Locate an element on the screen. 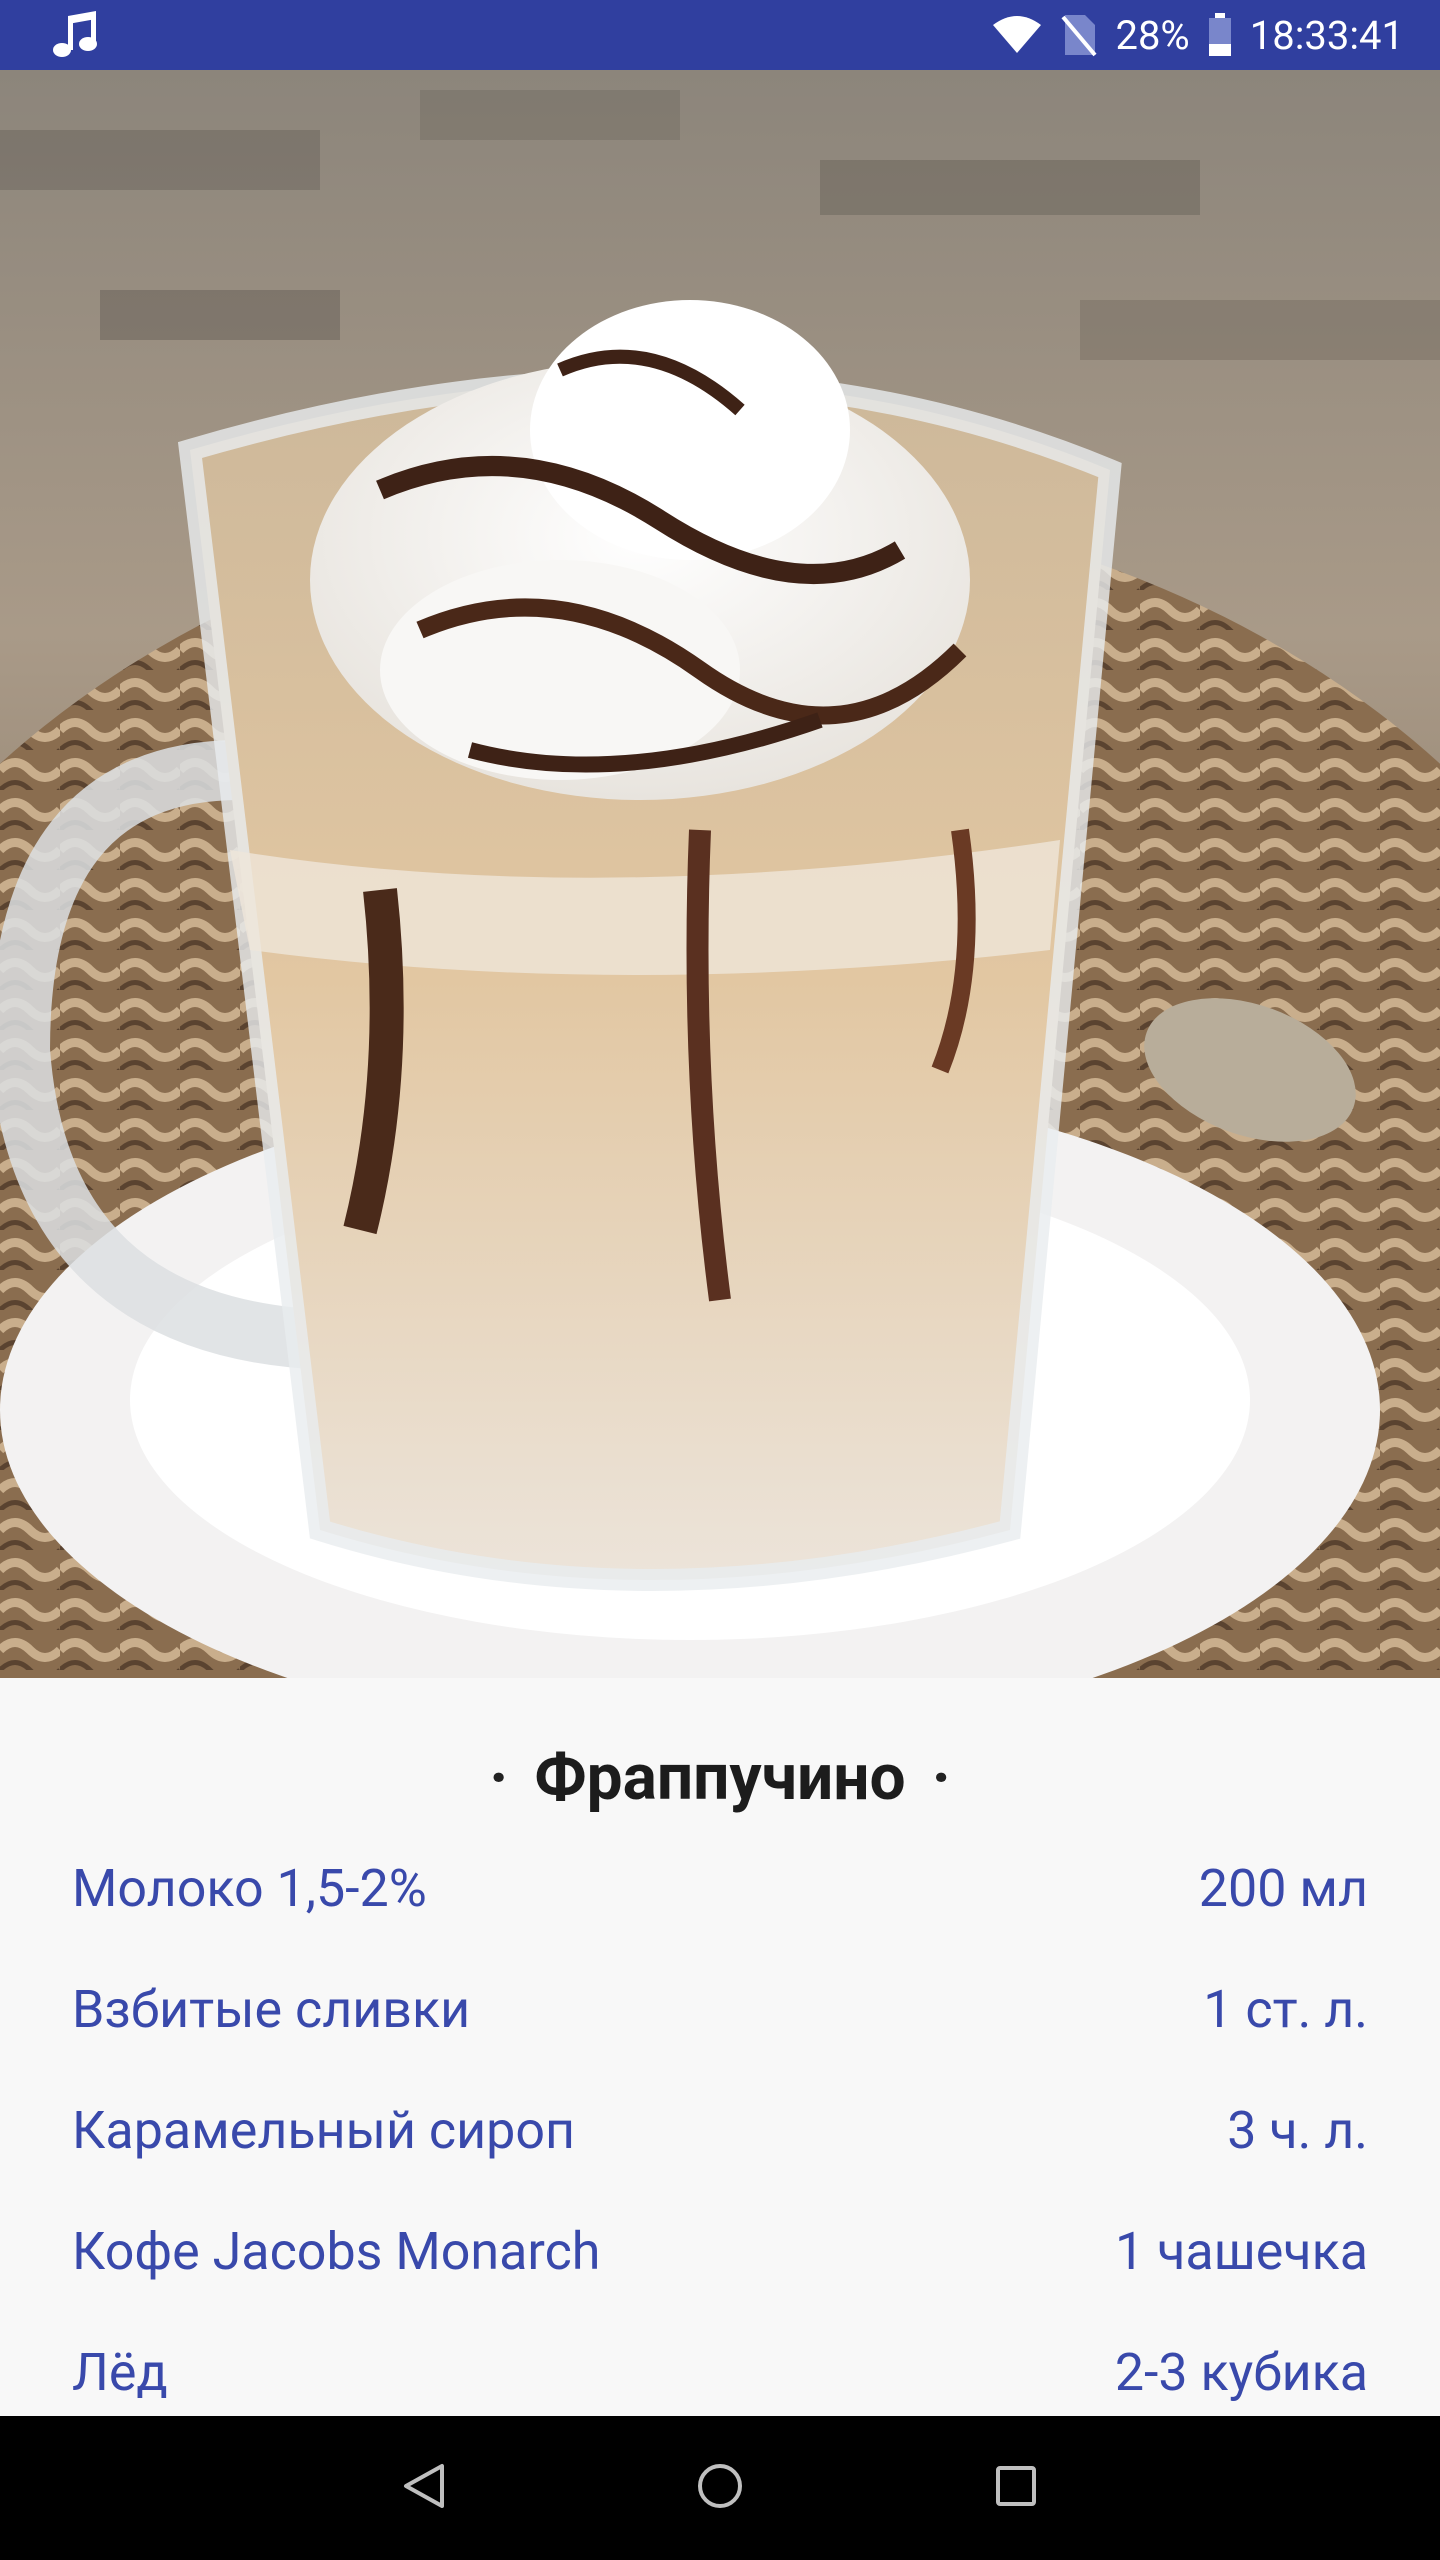  ingredient-name: Лёд is located at coordinates (120, 2372).